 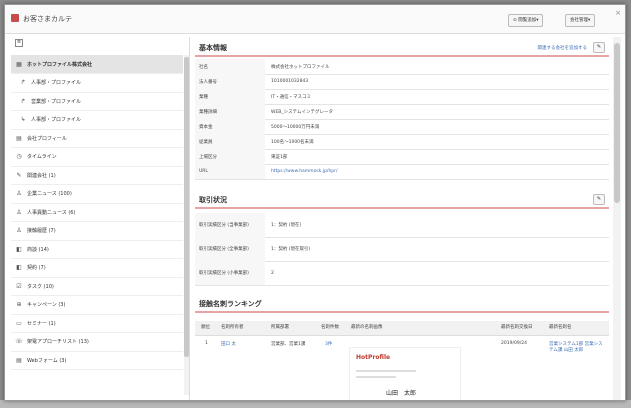 What do you see at coordinates (97, 138) in the screenshot?
I see `sidebar-item: ▤ 会社プロフィール` at bounding box center [97, 138].